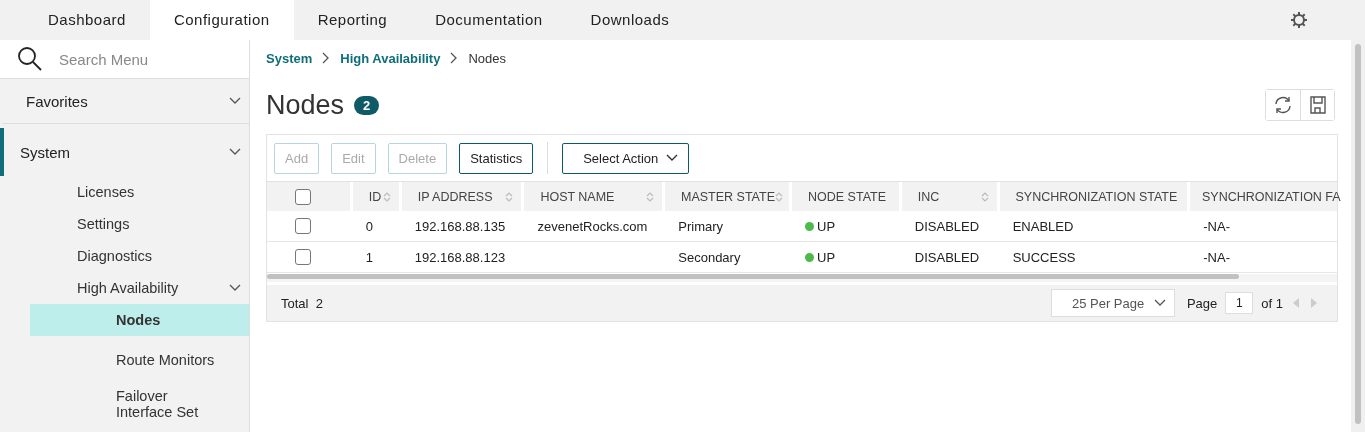 The width and height of the screenshot is (1365, 432). What do you see at coordinates (725, 196) in the screenshot?
I see `column-header: MASTER STATE` at bounding box center [725, 196].